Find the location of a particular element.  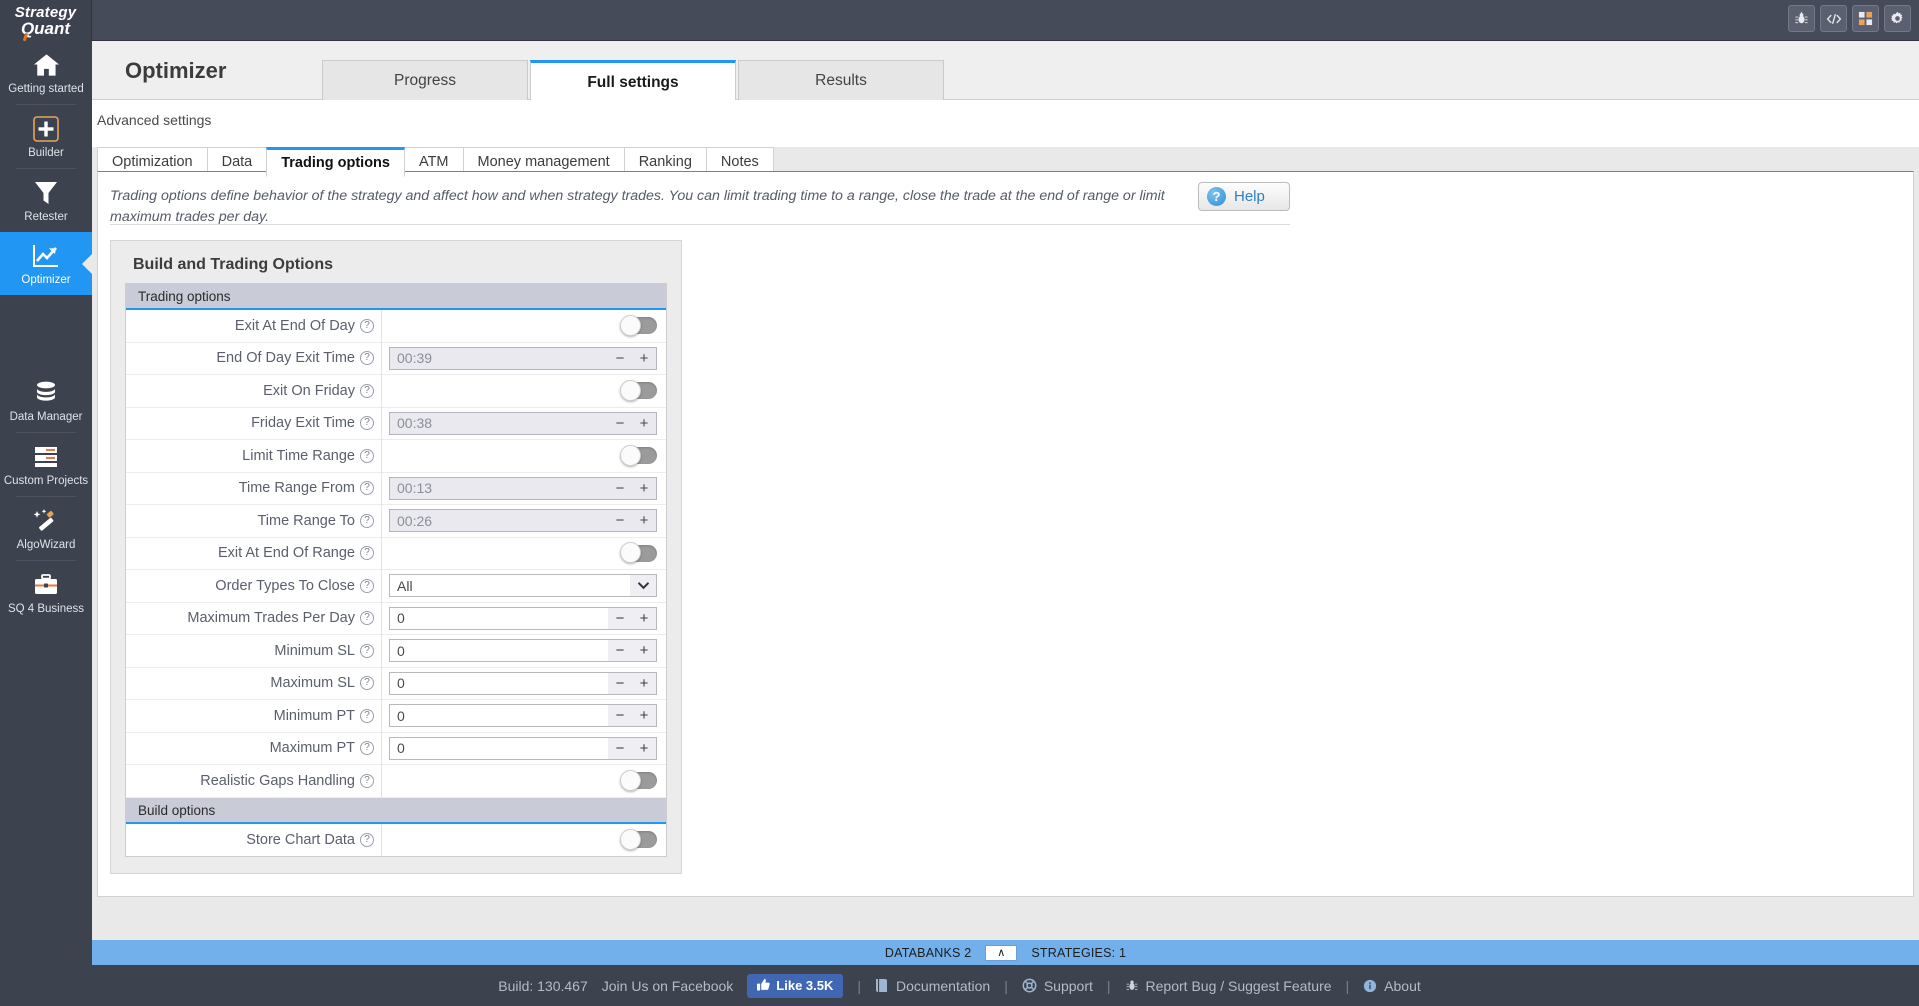

sidebar-item-data-manager: Data Manager is located at coordinates (46, 400).